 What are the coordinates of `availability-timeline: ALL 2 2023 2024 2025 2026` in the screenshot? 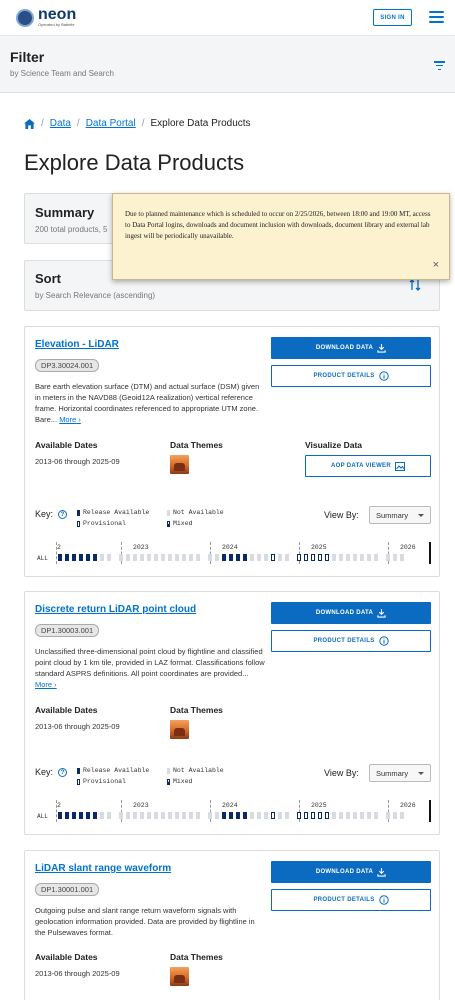 It's located at (233, 812).